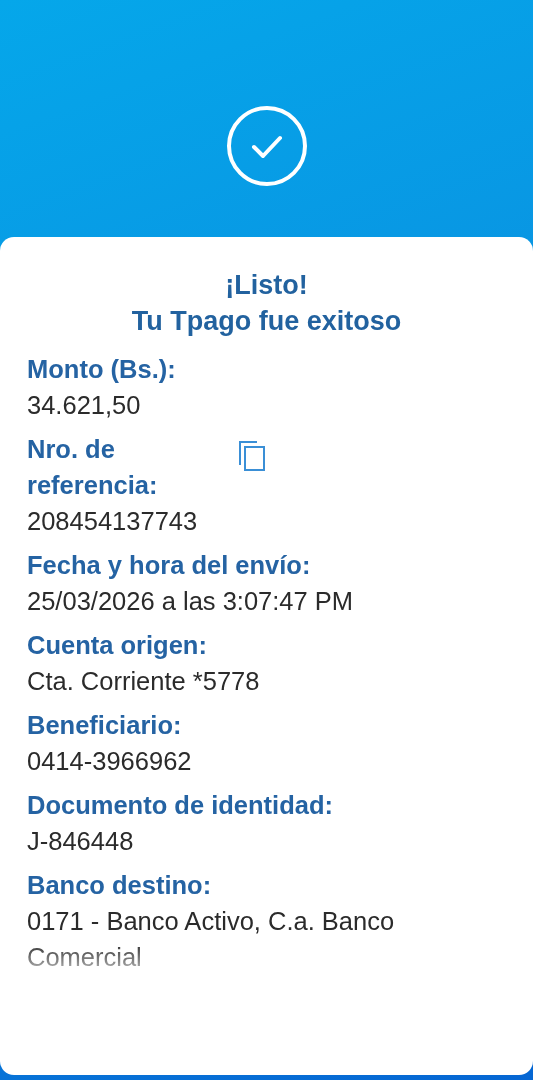  What do you see at coordinates (252, 456) in the screenshot?
I see `copy-icon` at bounding box center [252, 456].